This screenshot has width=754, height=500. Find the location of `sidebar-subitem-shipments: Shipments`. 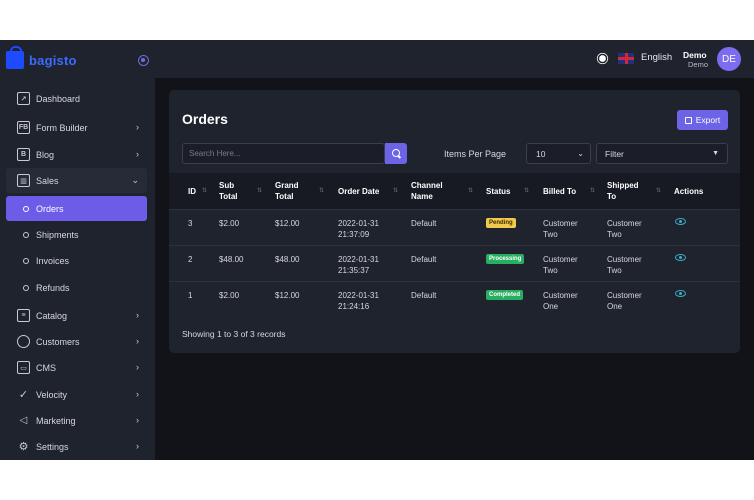

sidebar-subitem-shipments: Shipments is located at coordinates (76, 234).